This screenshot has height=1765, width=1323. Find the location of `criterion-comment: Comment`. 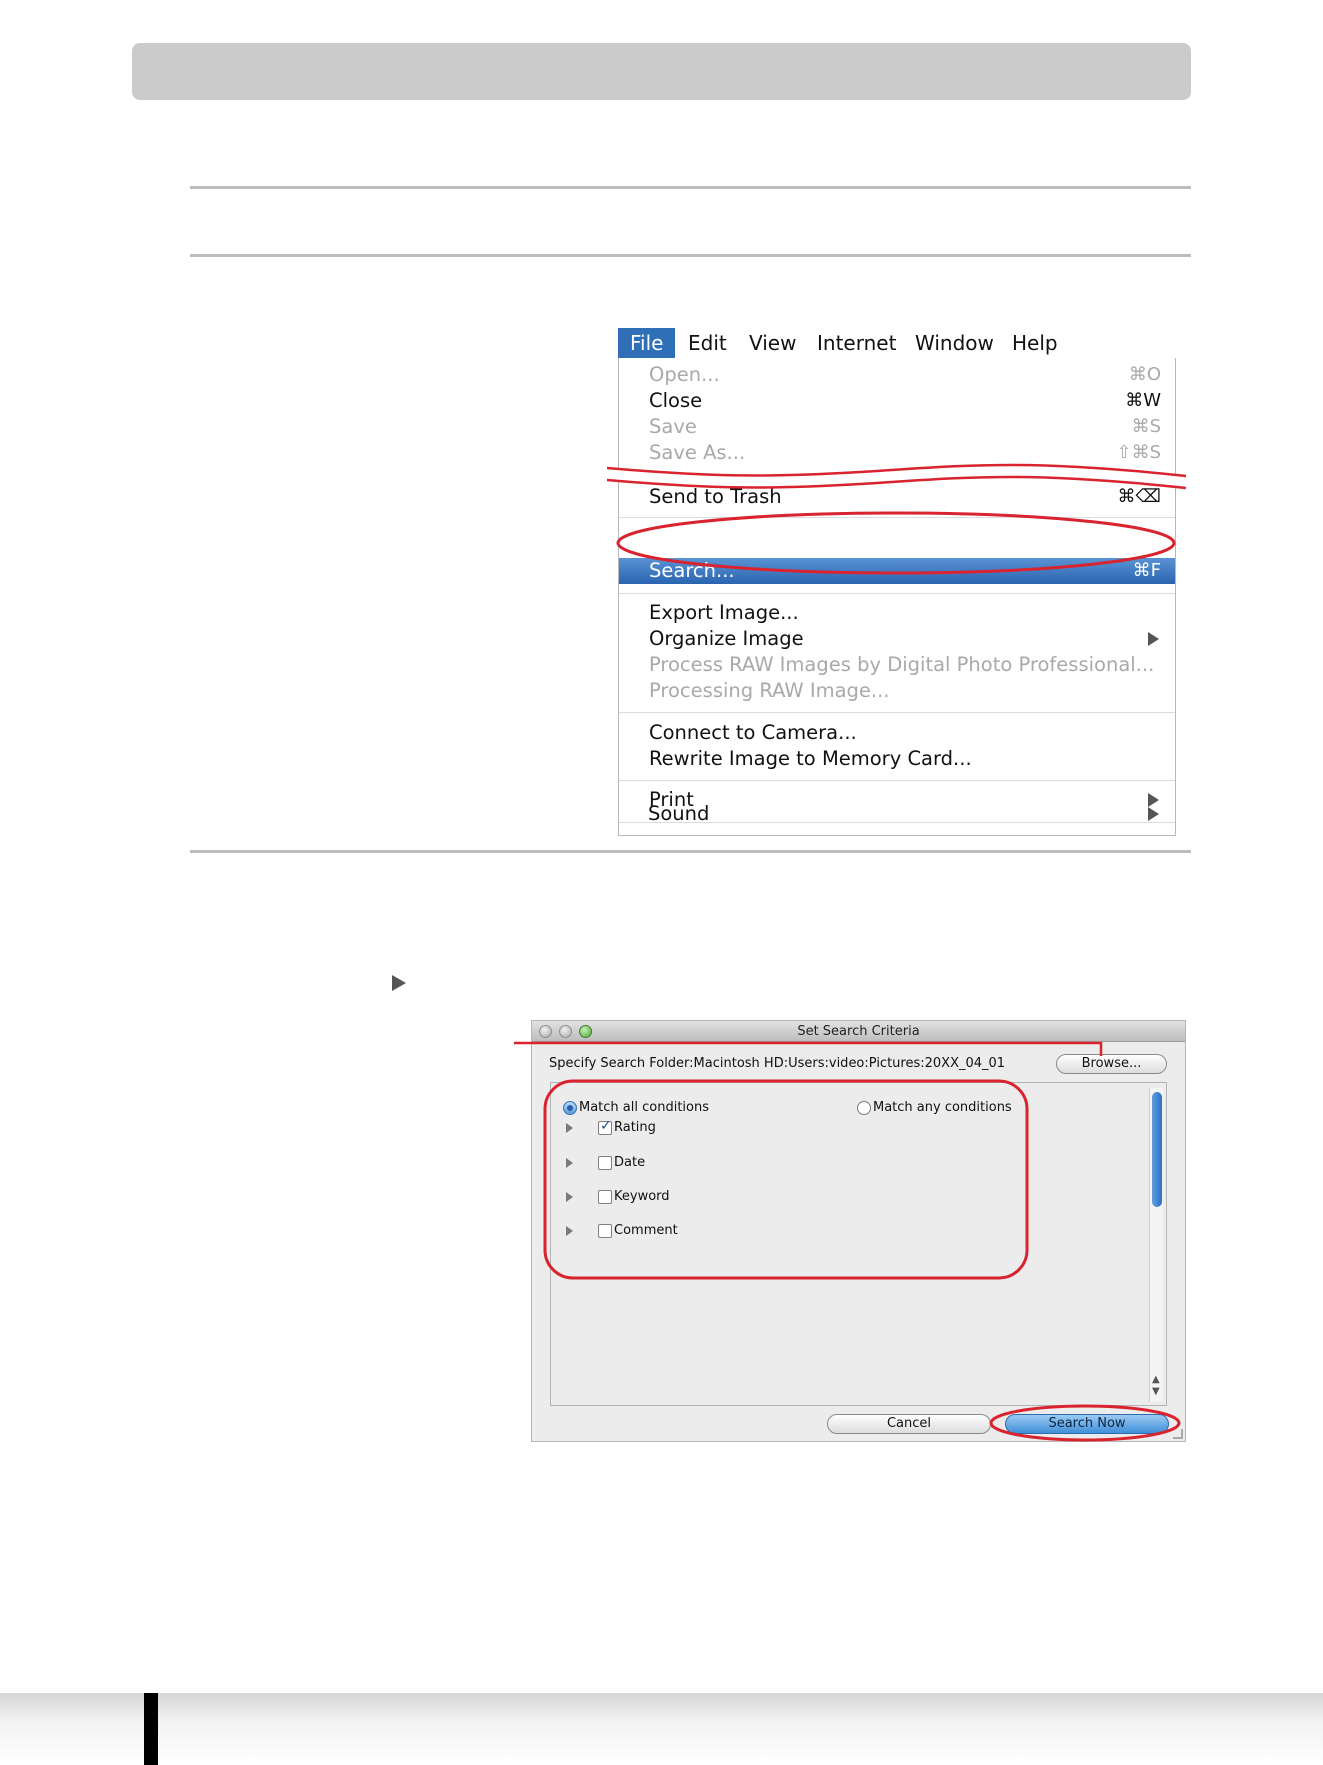

criterion-comment: Comment is located at coordinates (646, 1230).